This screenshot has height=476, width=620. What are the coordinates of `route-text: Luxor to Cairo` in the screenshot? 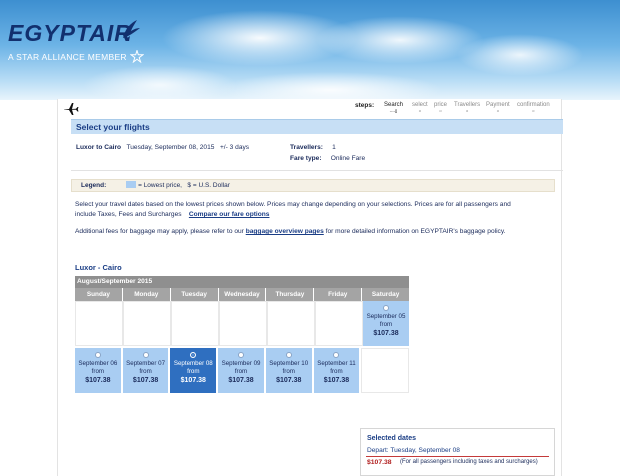 It's located at (99, 147).